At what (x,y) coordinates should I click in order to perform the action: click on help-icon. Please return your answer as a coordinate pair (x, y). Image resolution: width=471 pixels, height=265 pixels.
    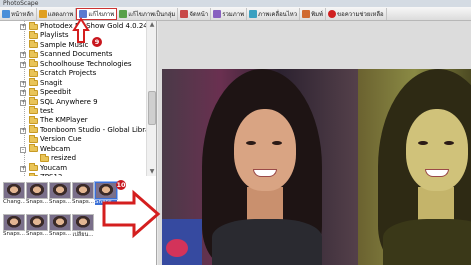
    Looking at the image, I should click on (332, 13).